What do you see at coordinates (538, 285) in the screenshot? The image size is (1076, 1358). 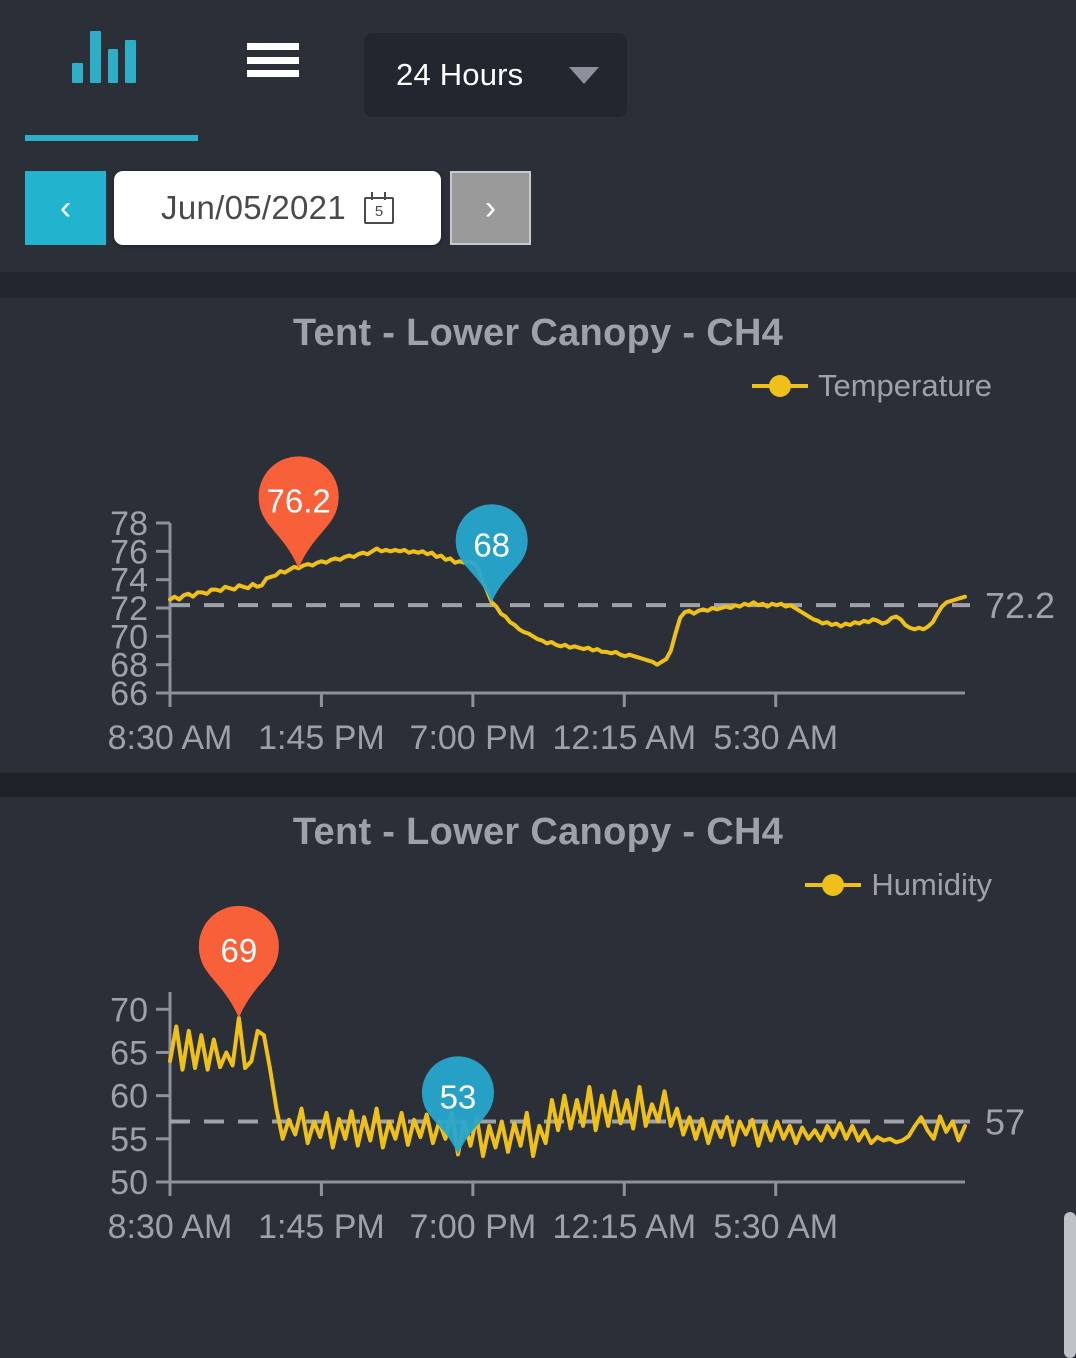 I see `header-divider` at bounding box center [538, 285].